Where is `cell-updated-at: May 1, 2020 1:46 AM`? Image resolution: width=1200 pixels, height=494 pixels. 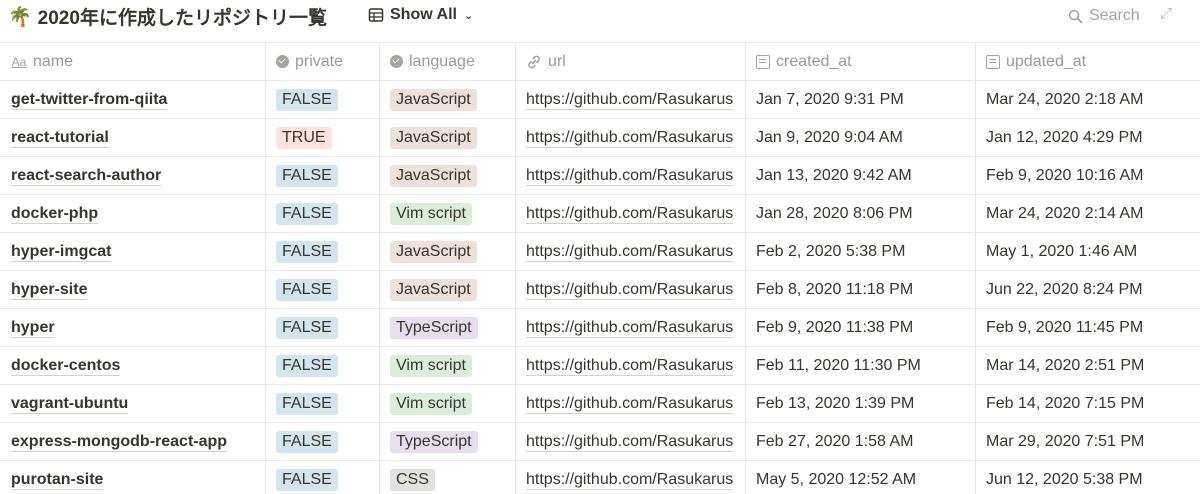 cell-updated-at: May 1, 2020 1:46 AM is located at coordinates (1088, 251).